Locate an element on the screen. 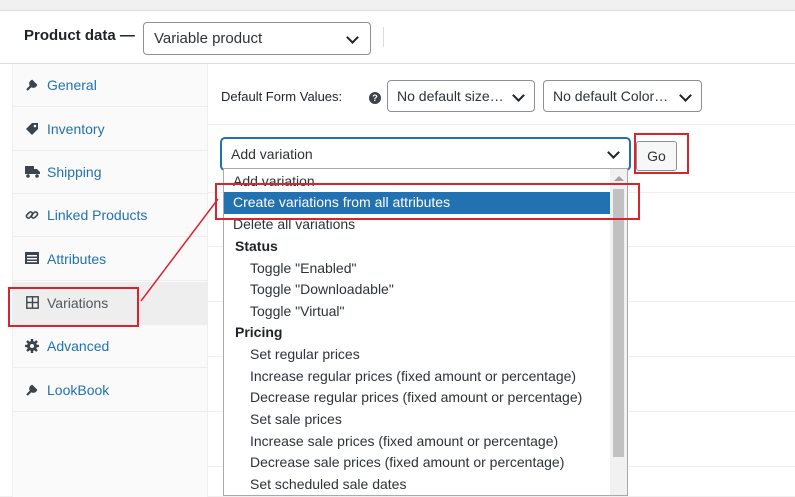  annotation-connector-line is located at coordinates (179, 250).